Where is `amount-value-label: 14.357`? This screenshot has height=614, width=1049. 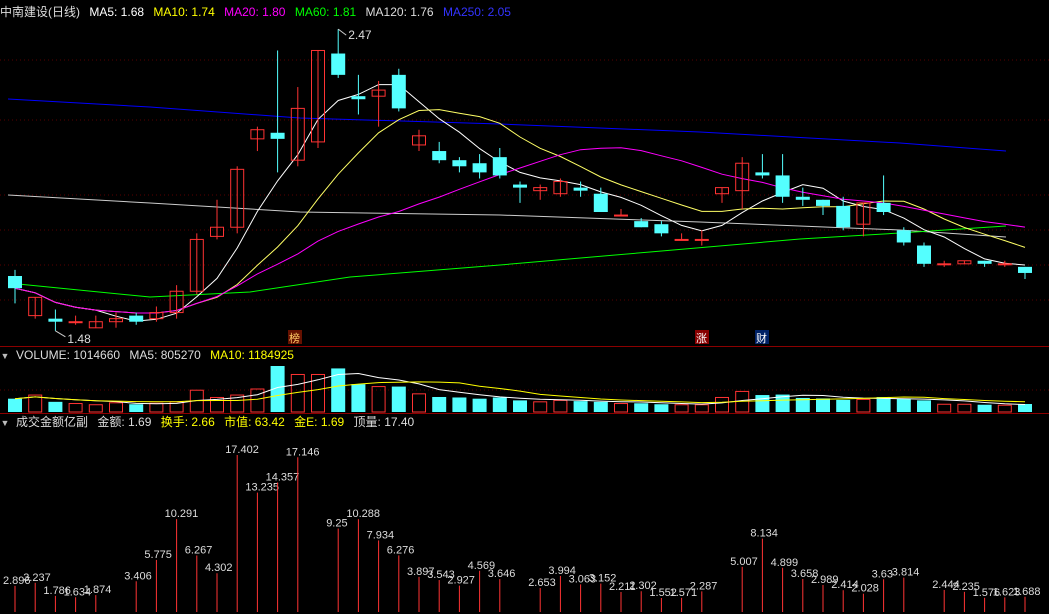 amount-value-label: 14.357 is located at coordinates (283, 477).